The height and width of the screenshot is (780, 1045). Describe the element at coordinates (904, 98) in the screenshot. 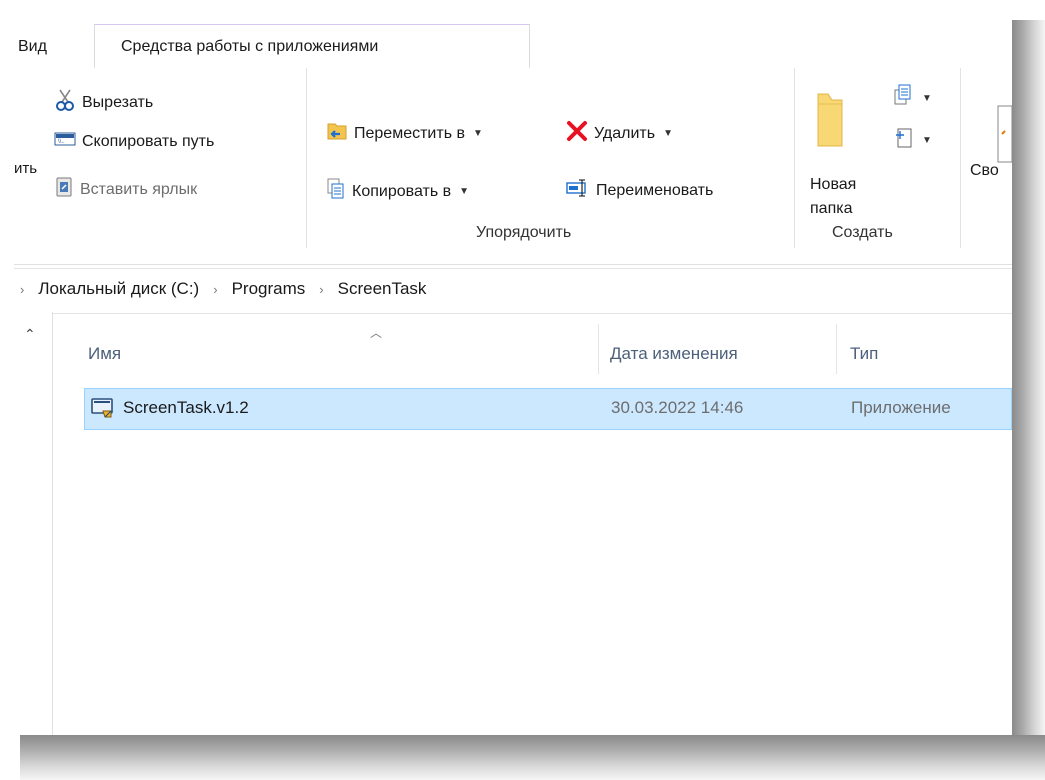

I see `new-item-icon` at that location.